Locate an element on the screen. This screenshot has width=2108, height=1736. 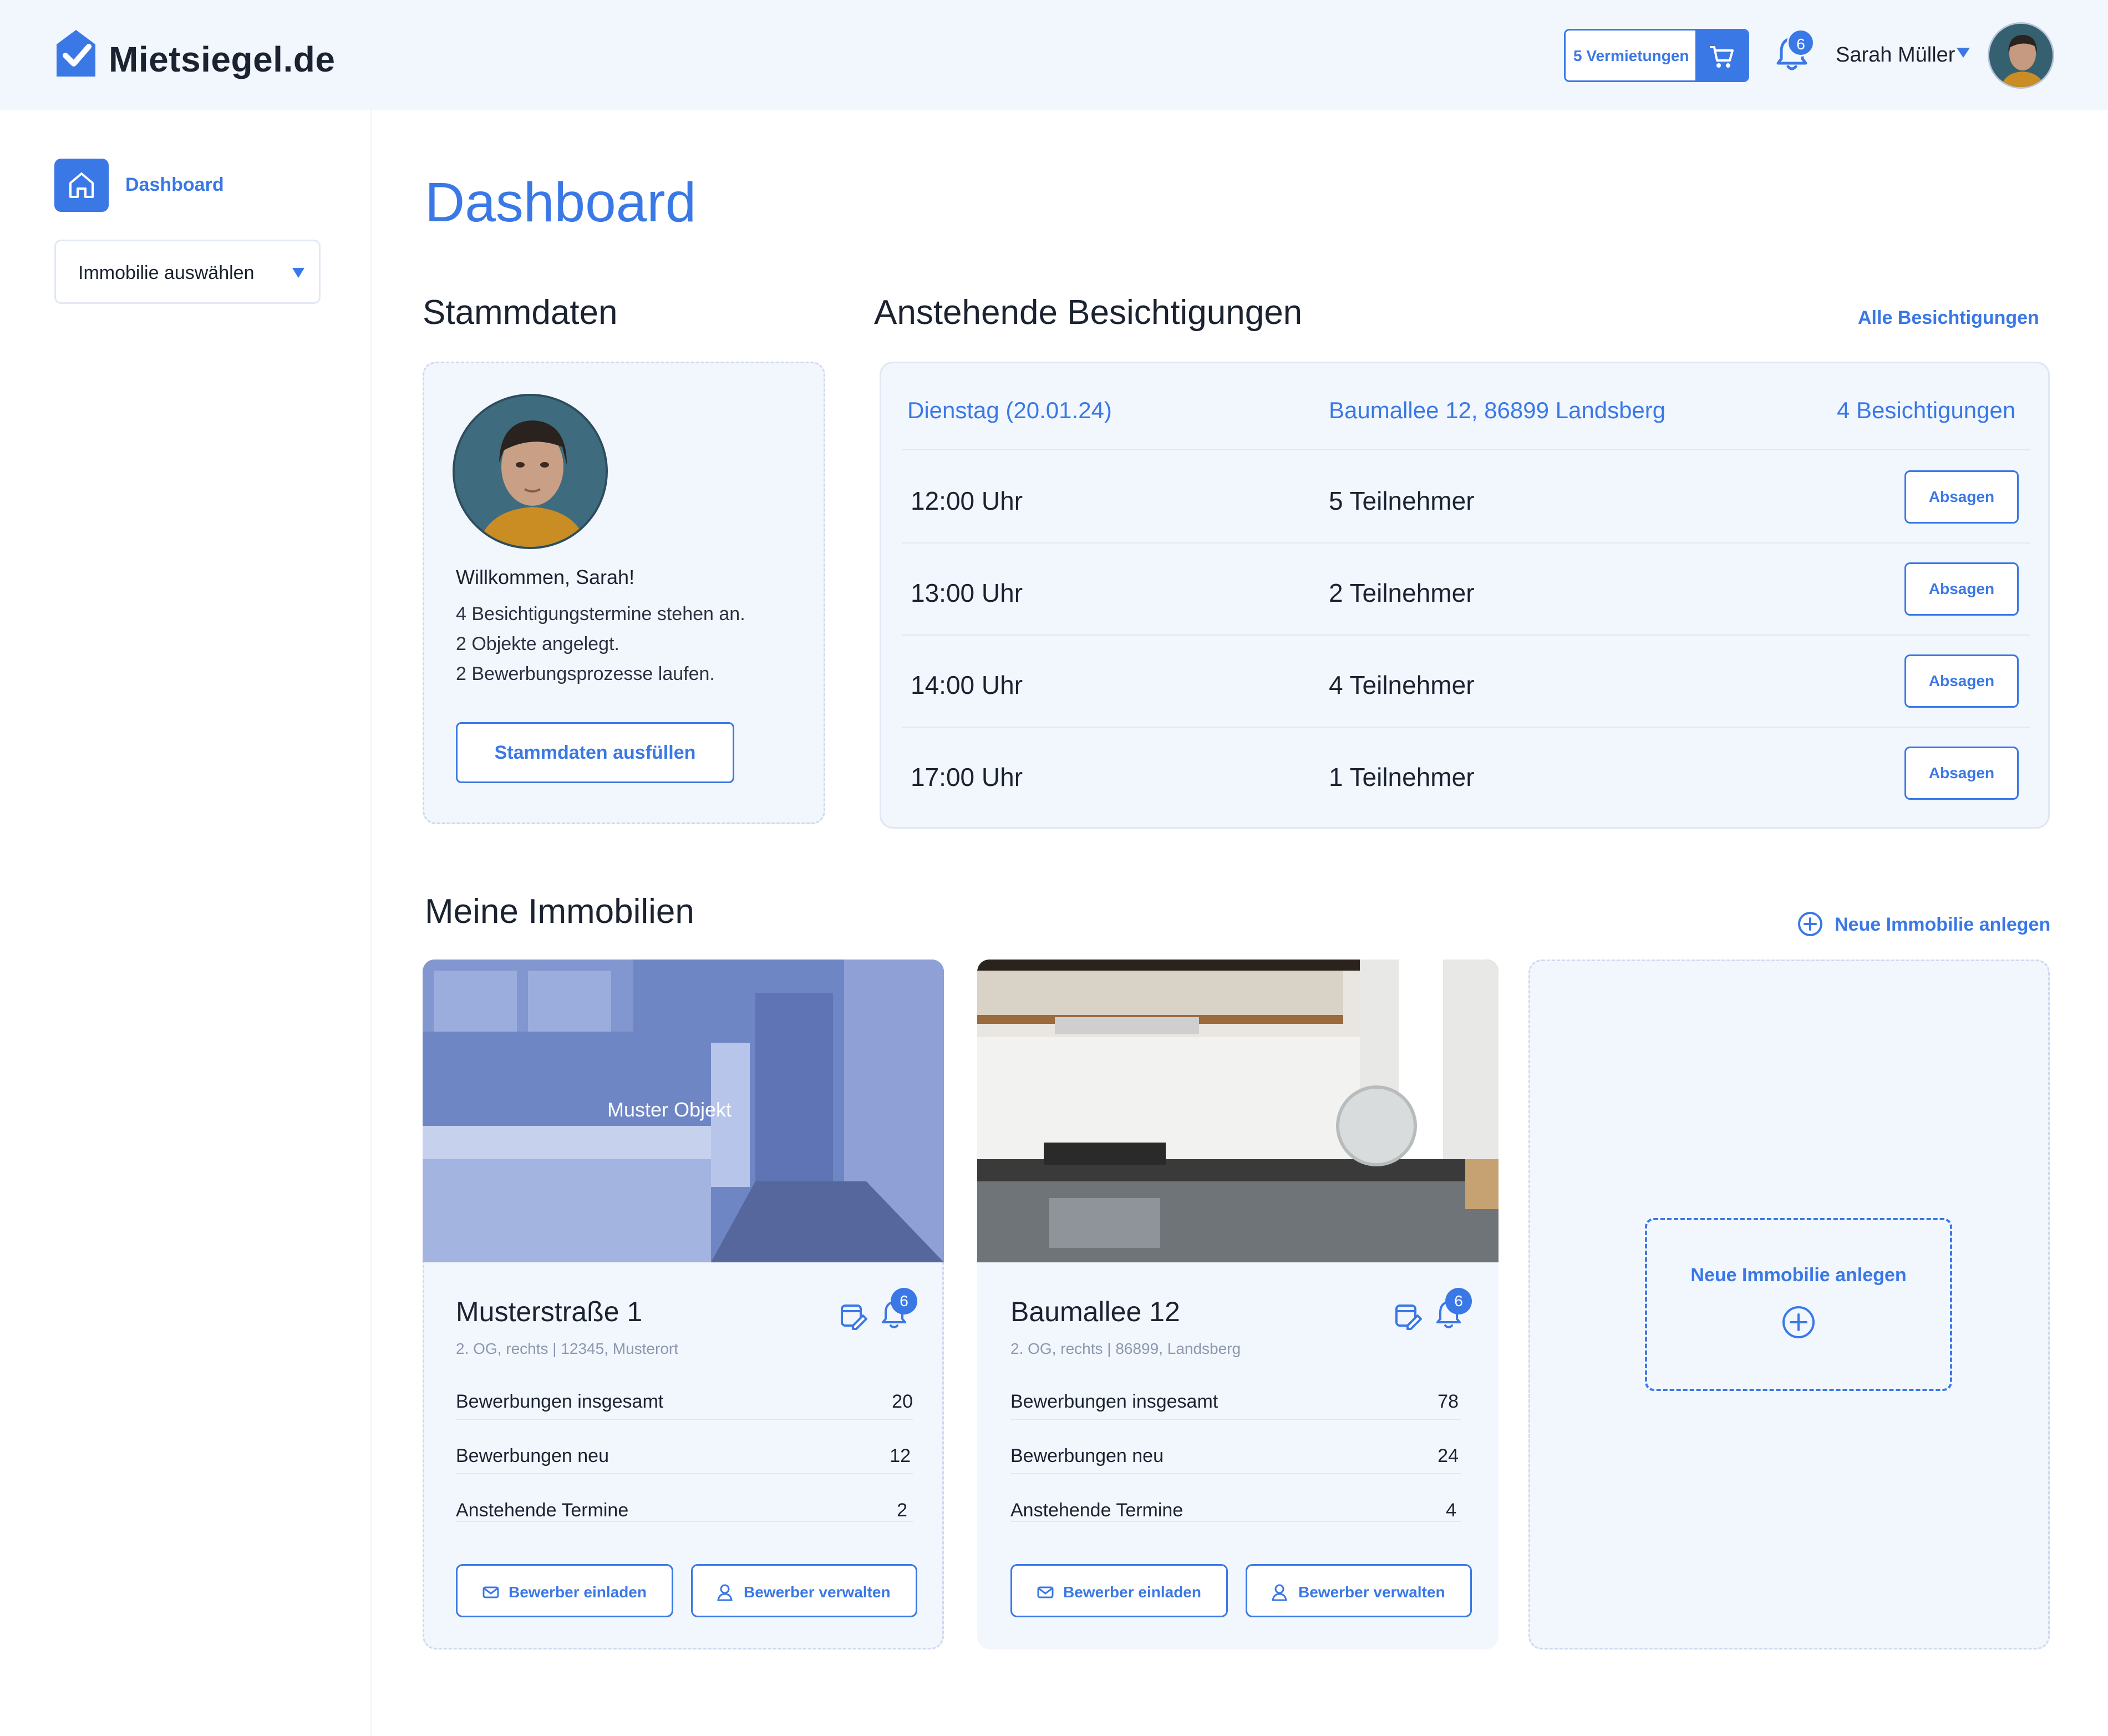
notification-badge: 6 is located at coordinates (1801, 43).